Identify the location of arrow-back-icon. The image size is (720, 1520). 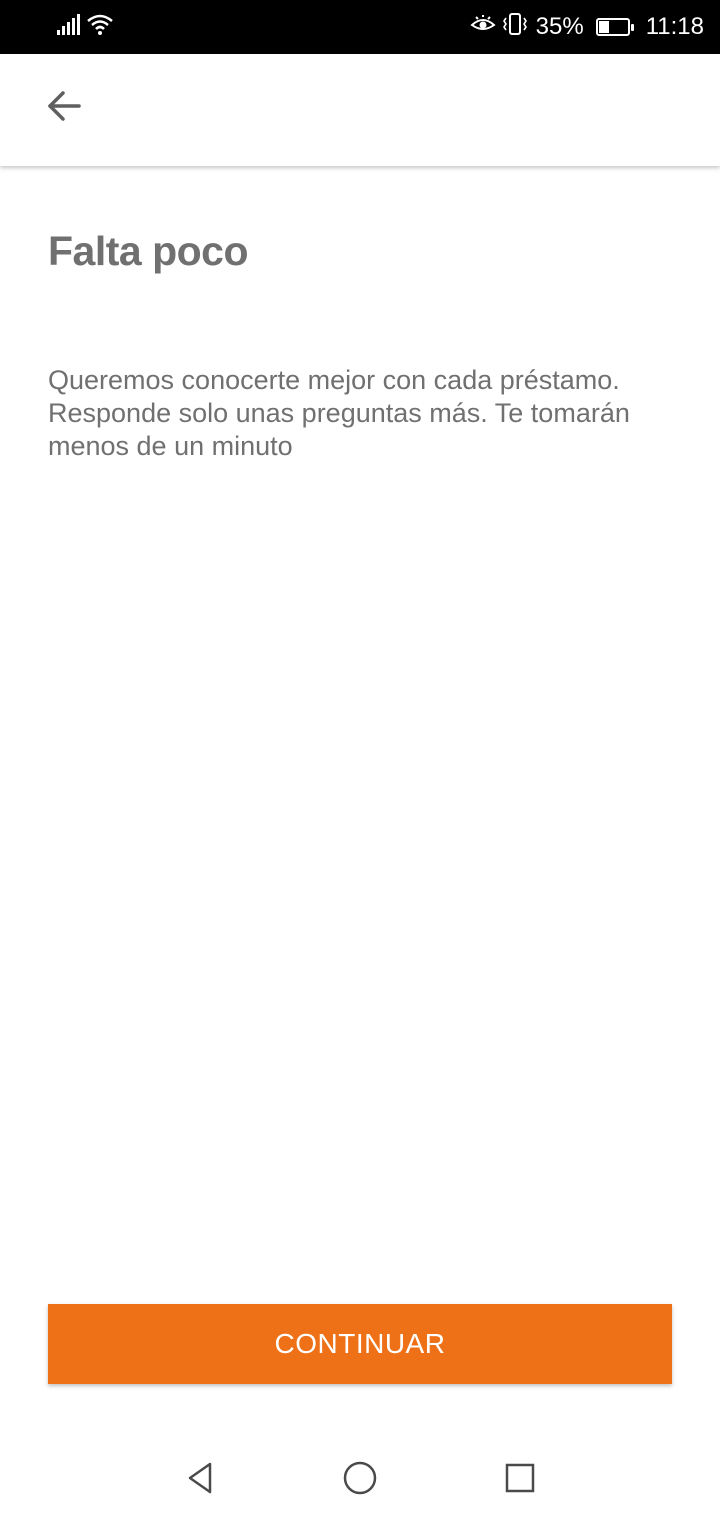
(64, 108).